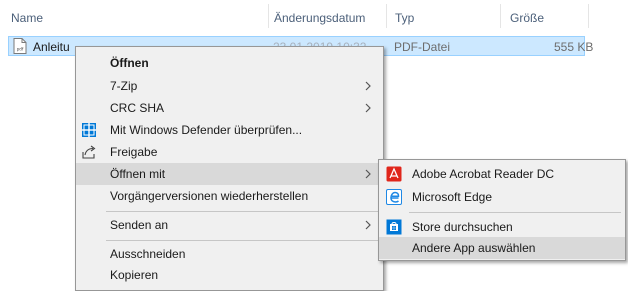 This screenshot has height=291, width=628. What do you see at coordinates (422, 47) in the screenshot?
I see `file-type: PDF-Datei` at bounding box center [422, 47].